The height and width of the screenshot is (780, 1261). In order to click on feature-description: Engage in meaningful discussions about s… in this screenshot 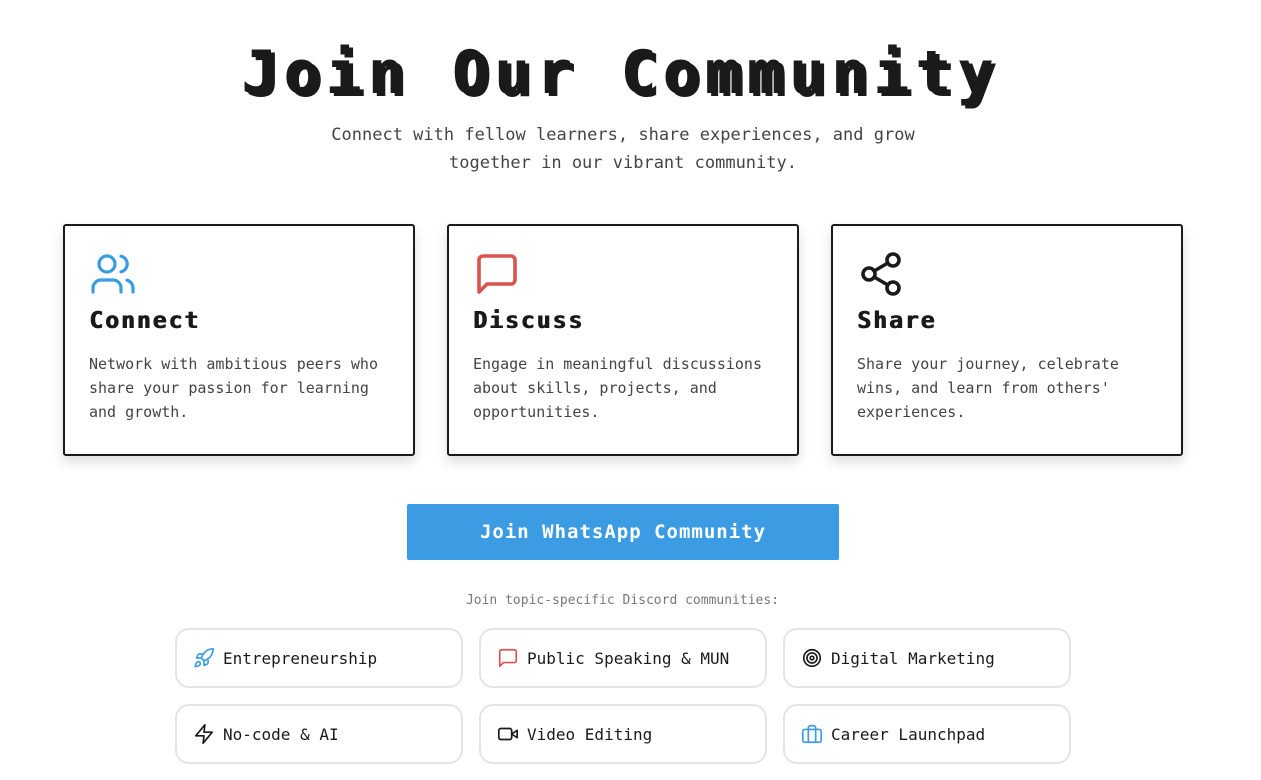, I will do `click(617, 388)`.